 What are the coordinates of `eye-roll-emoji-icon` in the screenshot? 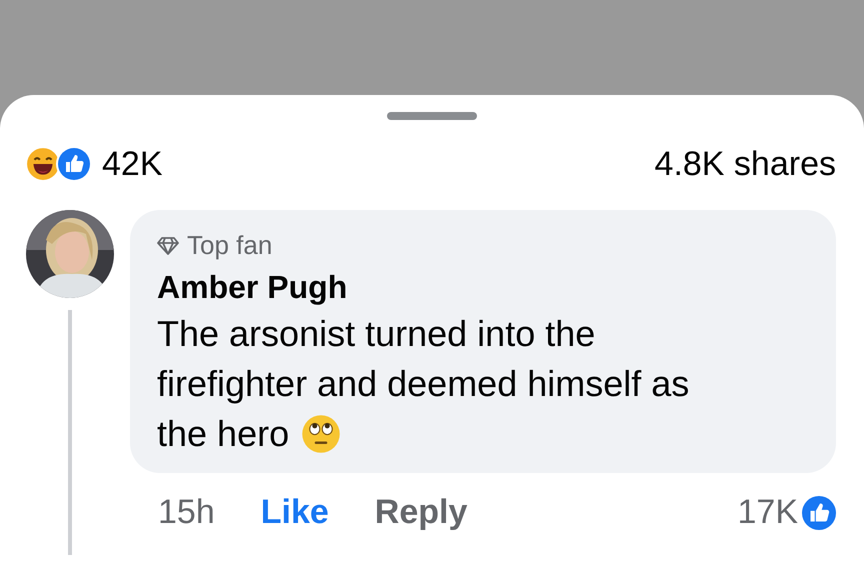 It's located at (321, 434).